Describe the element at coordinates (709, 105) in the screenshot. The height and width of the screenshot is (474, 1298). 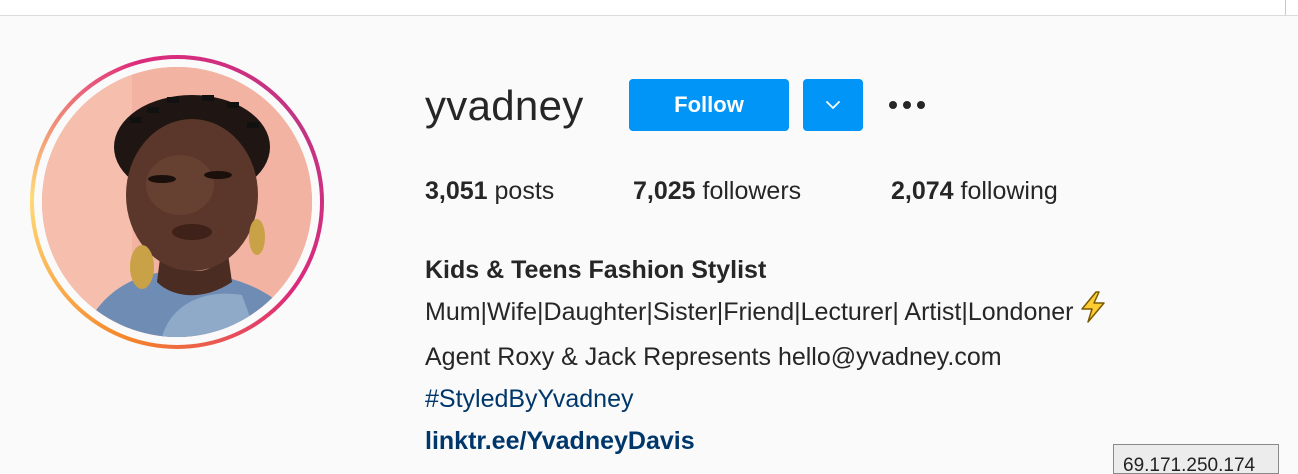
I see `follow-button: Follow` at that location.